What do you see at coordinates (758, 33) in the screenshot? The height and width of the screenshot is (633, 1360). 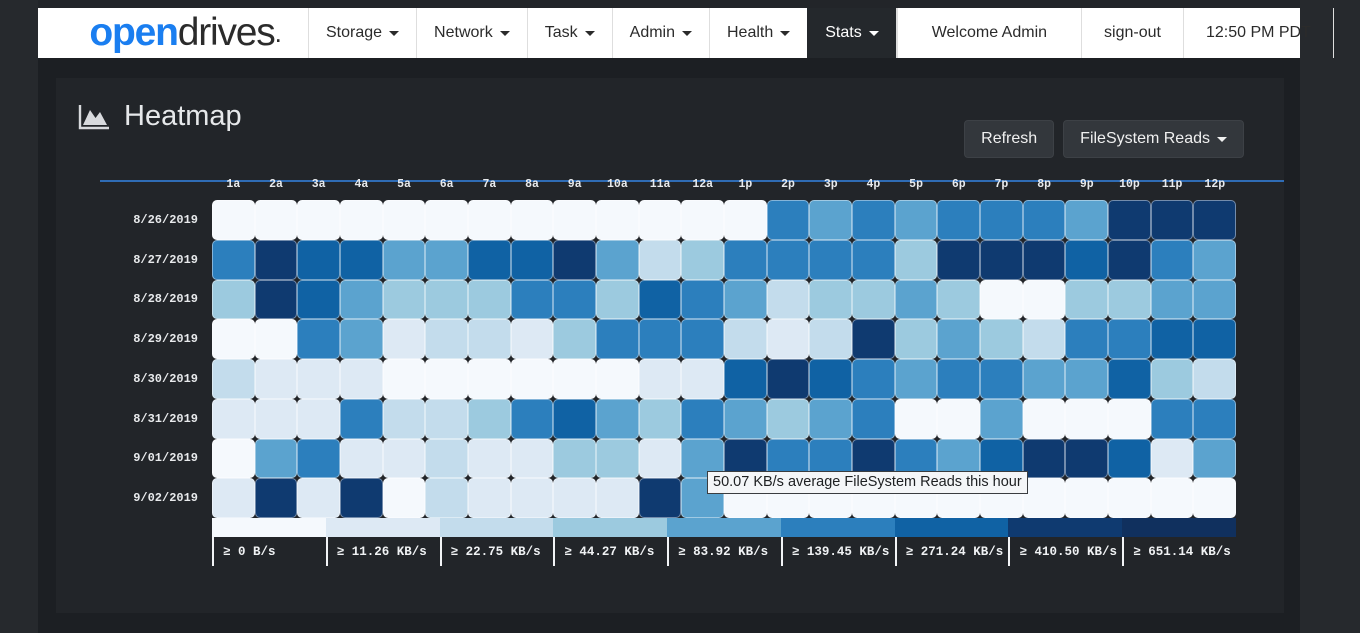 I see `nav-item-health: Health` at bounding box center [758, 33].